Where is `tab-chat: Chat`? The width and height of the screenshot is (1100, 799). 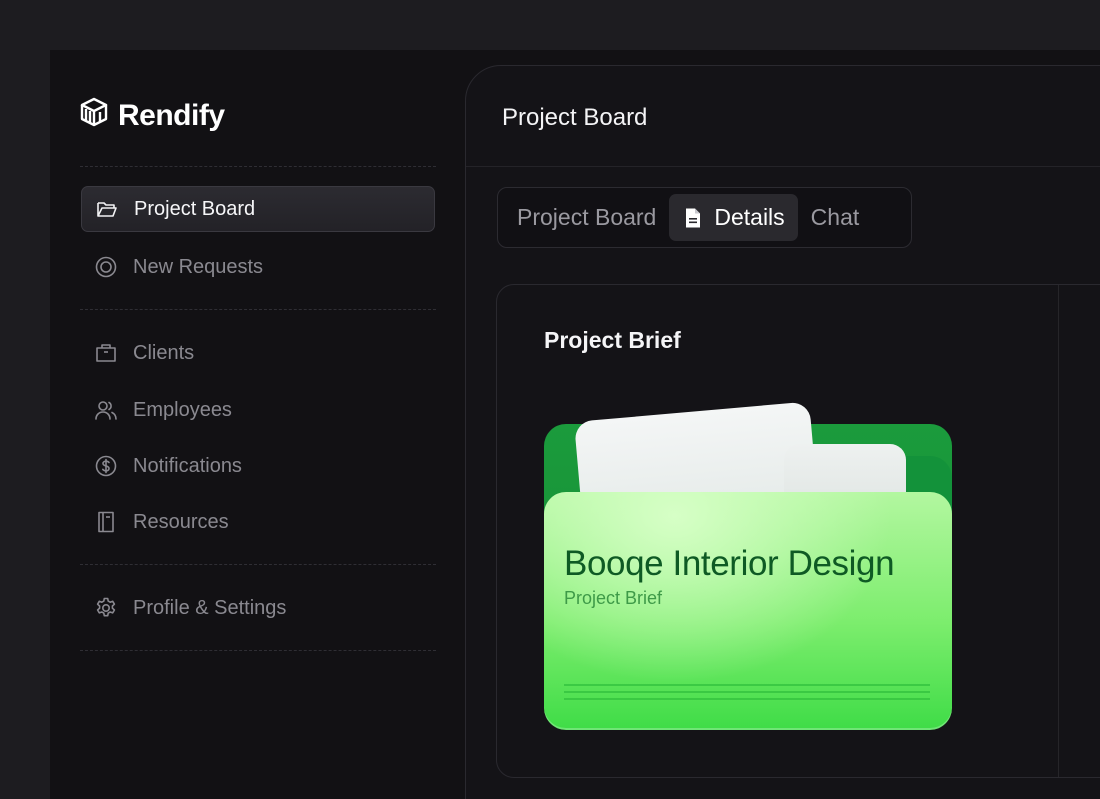 tab-chat: Chat is located at coordinates (835, 217).